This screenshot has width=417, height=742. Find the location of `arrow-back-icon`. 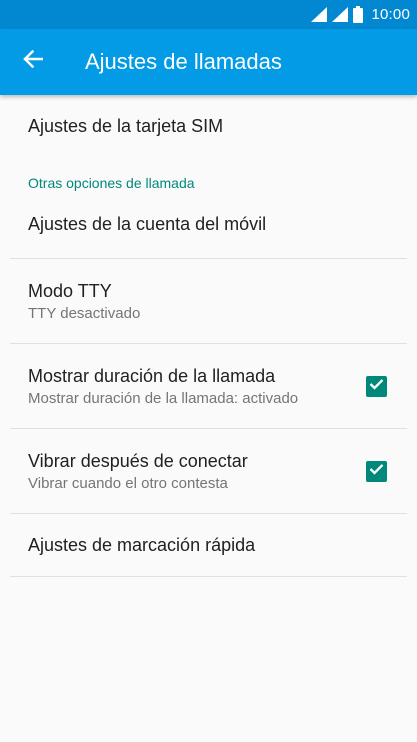

arrow-back-icon is located at coordinates (33, 61).